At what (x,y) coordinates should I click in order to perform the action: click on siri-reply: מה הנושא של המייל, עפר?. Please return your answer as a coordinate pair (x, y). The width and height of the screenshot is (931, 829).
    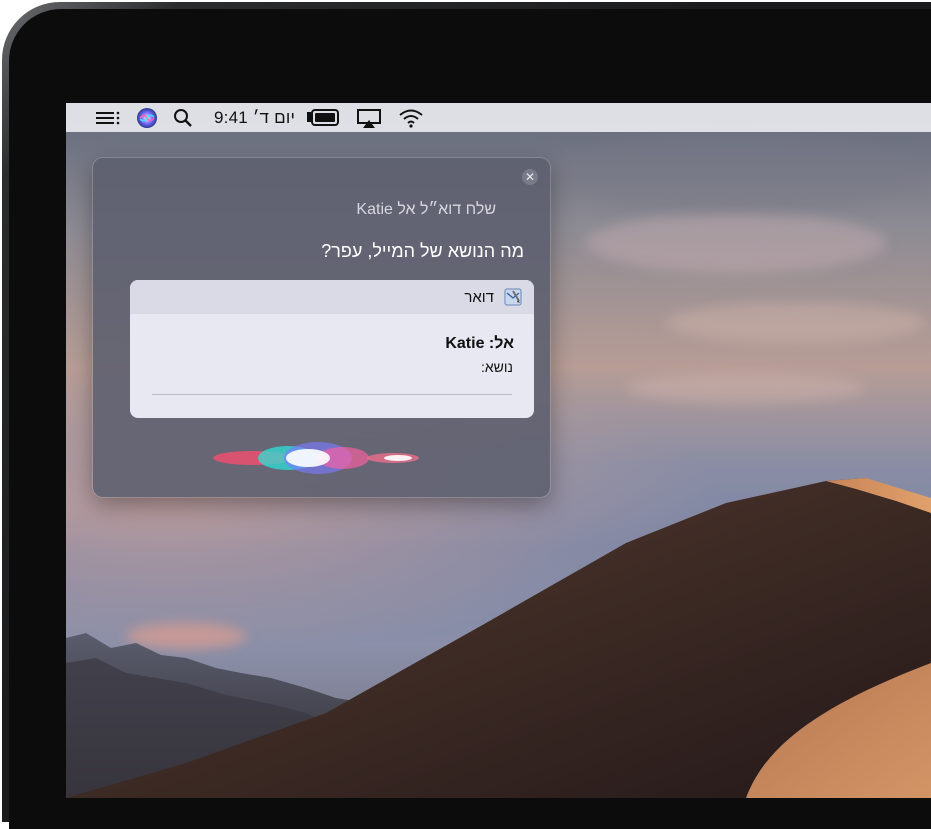
    Looking at the image, I should click on (422, 251).